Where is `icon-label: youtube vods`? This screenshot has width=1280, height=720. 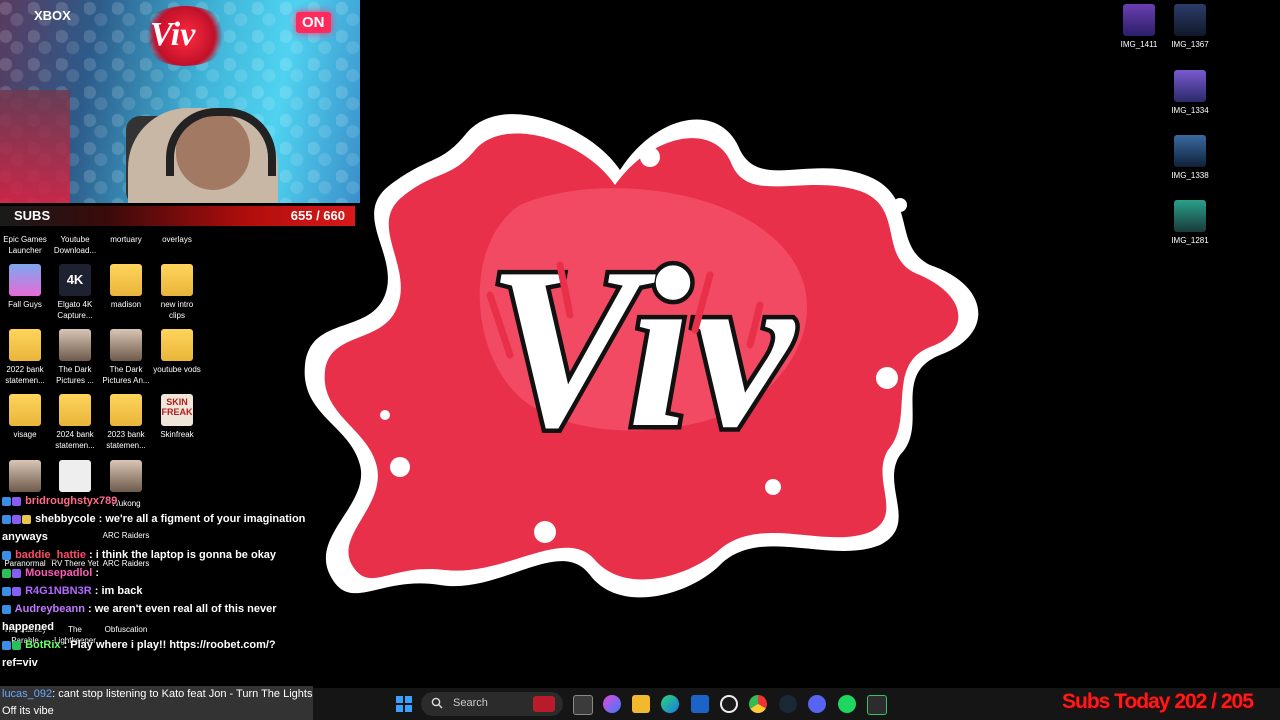
icon-label: youtube vods is located at coordinates (177, 369).